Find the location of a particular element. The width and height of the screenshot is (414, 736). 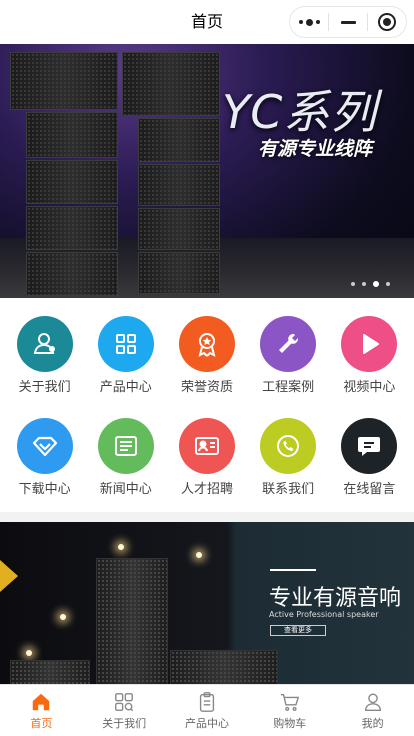

menu-item-about: 关于我们 is located at coordinates (45, 355).